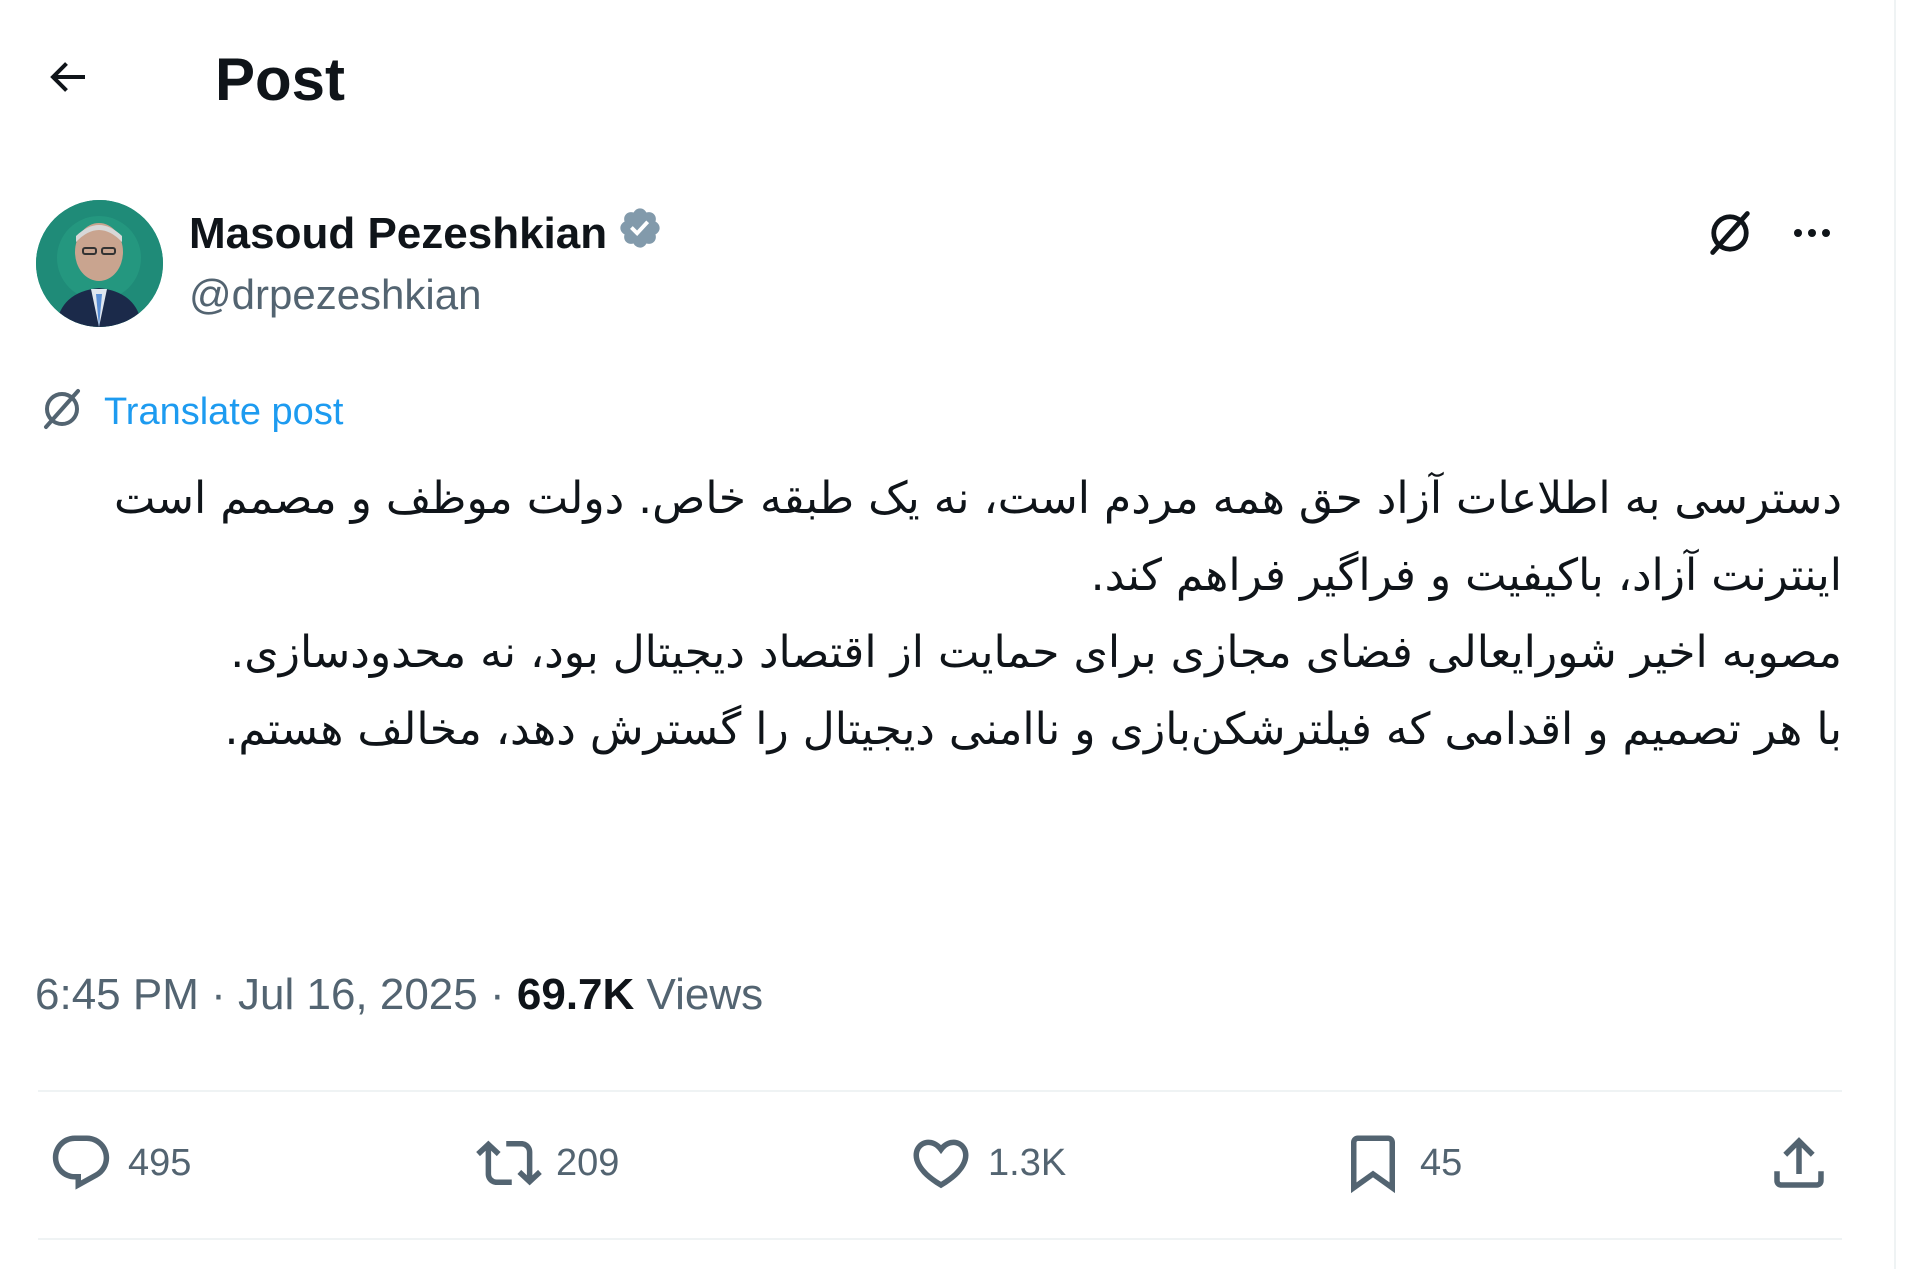 The image size is (1920, 1269). What do you see at coordinates (705, 994) in the screenshot?
I see `views-label: Views` at bounding box center [705, 994].